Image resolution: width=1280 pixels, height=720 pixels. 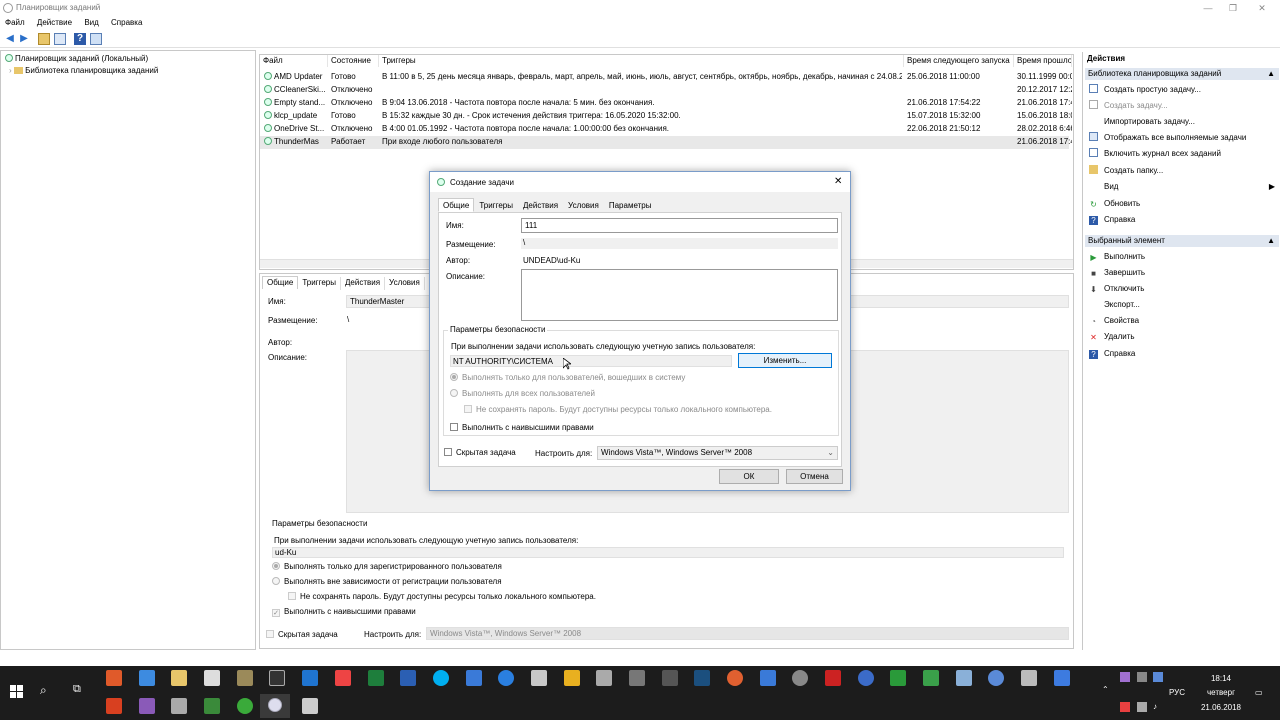 I want to click on radio-logged, so click(x=454, y=377).